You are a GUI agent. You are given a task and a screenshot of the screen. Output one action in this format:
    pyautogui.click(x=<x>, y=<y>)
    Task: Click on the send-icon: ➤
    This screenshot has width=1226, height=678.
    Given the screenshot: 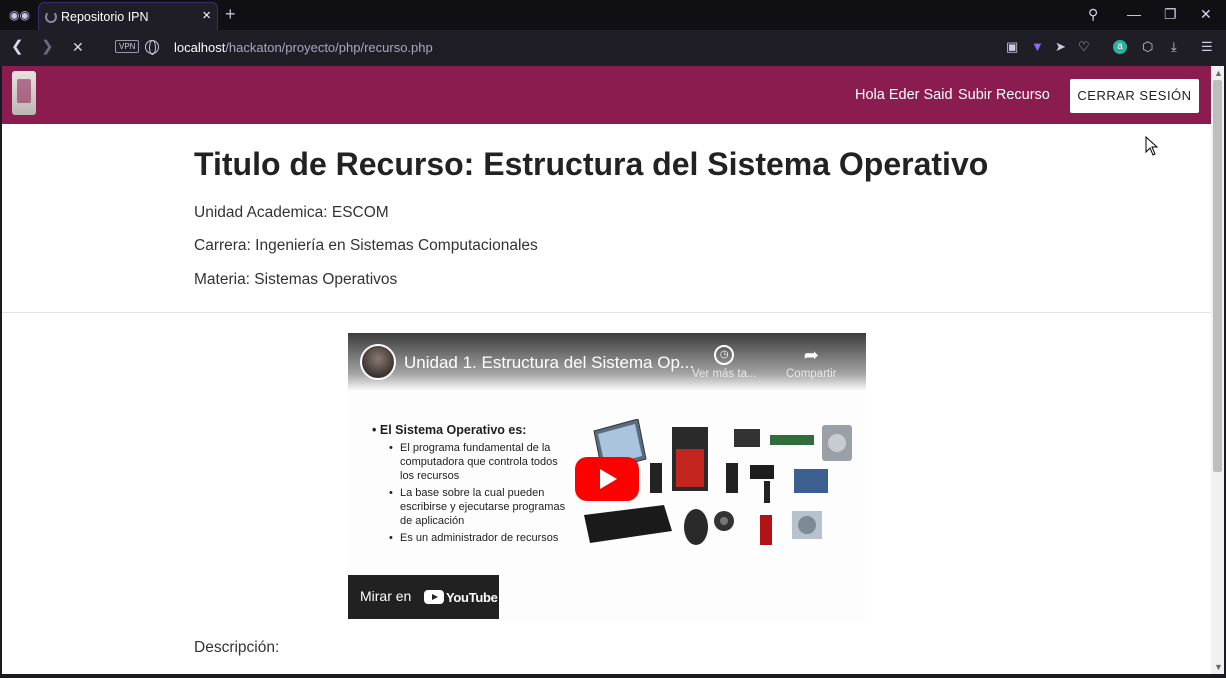 What is the action you would take?
    pyautogui.click(x=1060, y=47)
    